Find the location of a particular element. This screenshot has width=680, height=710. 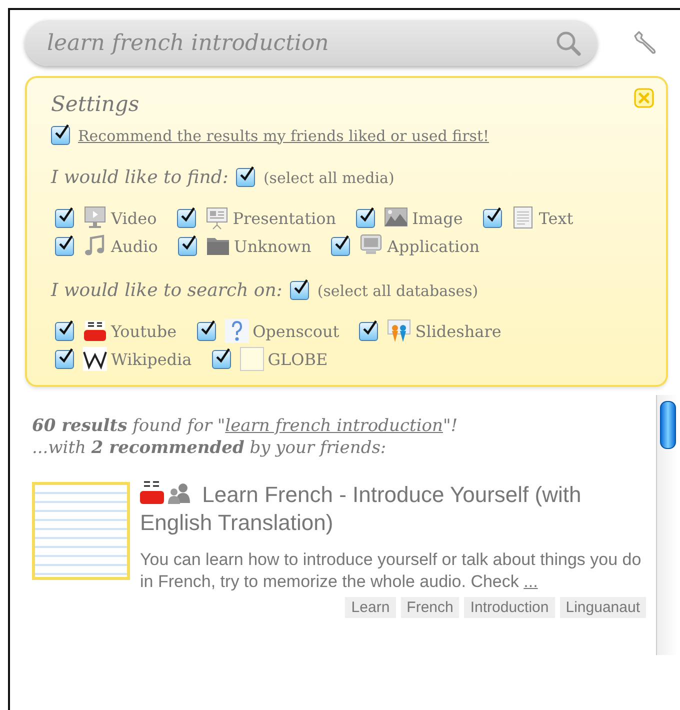

option-label: Presentation is located at coordinates (284, 218).